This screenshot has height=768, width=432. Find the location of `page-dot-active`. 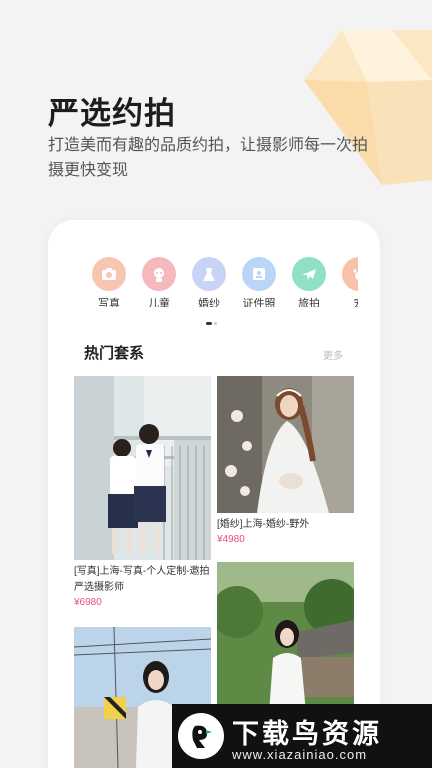

page-dot-active is located at coordinates (209, 323).